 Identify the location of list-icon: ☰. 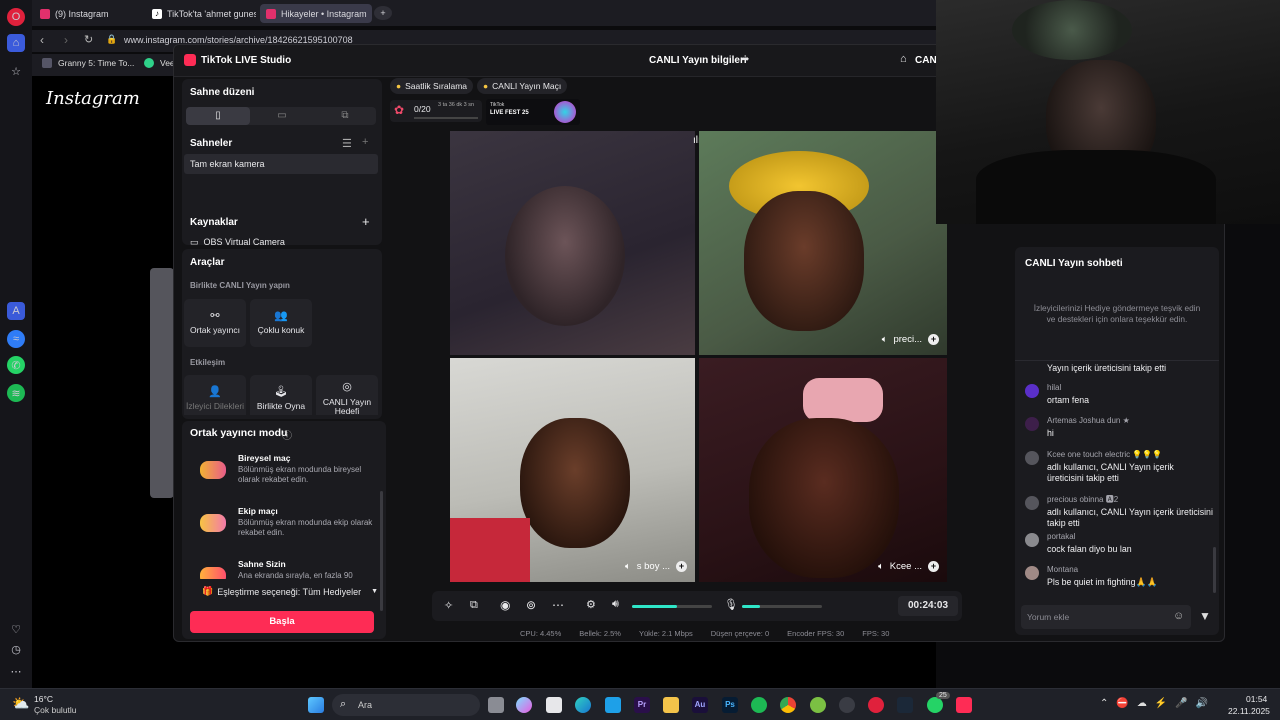
(347, 143).